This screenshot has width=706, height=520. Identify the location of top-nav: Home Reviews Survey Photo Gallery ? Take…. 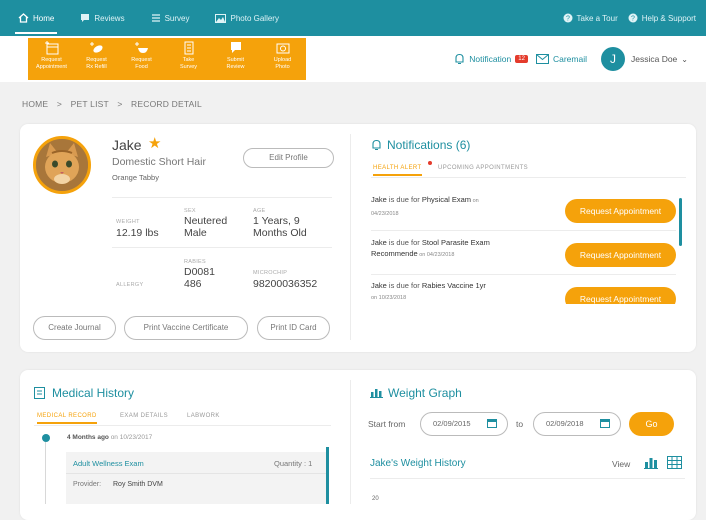
(353, 18).